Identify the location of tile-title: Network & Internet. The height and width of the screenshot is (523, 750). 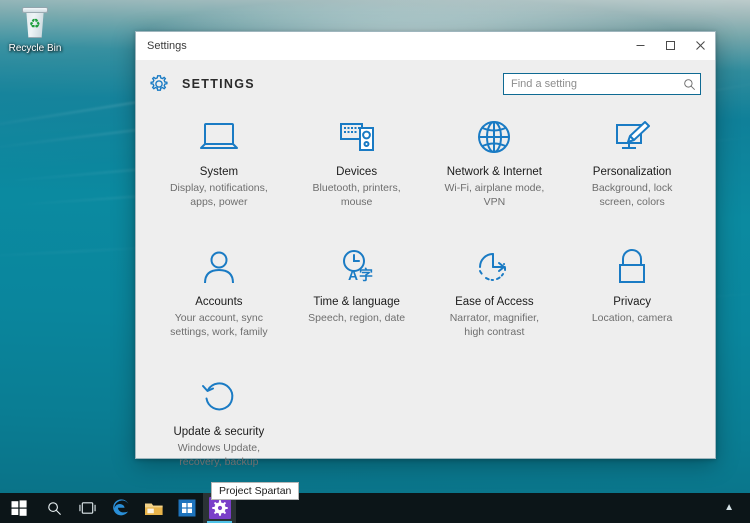
(494, 172).